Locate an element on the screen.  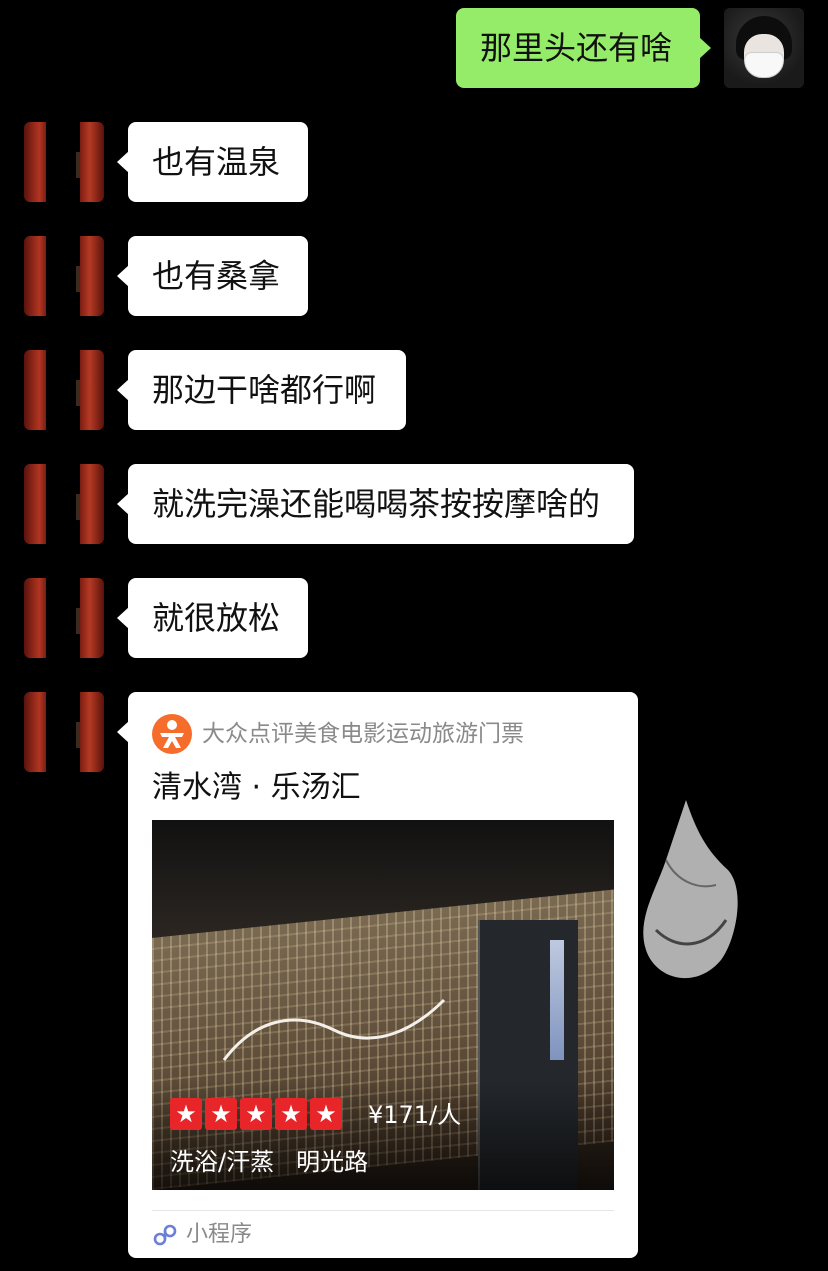
mini-program-label: 小程序 is located at coordinates (219, 1234).